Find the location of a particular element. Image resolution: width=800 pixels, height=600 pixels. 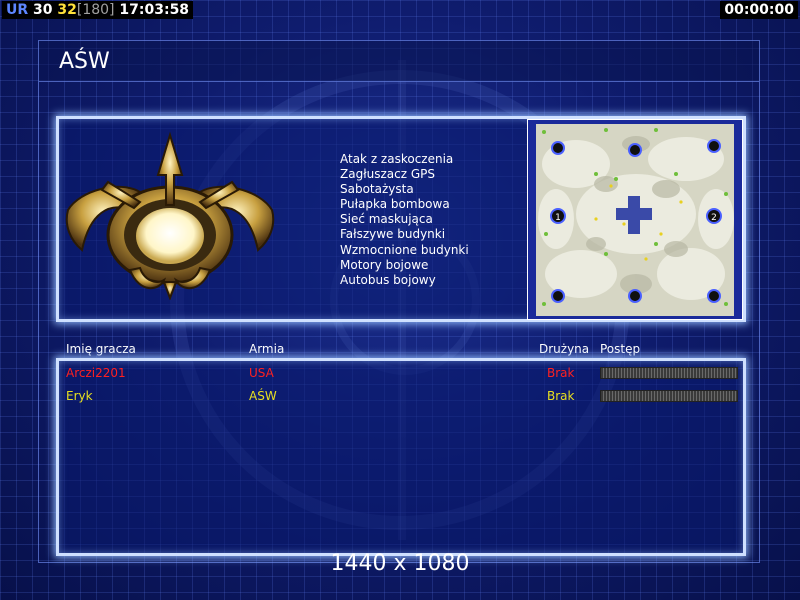

hud-timer: 00:00:00 is located at coordinates (759, 10).